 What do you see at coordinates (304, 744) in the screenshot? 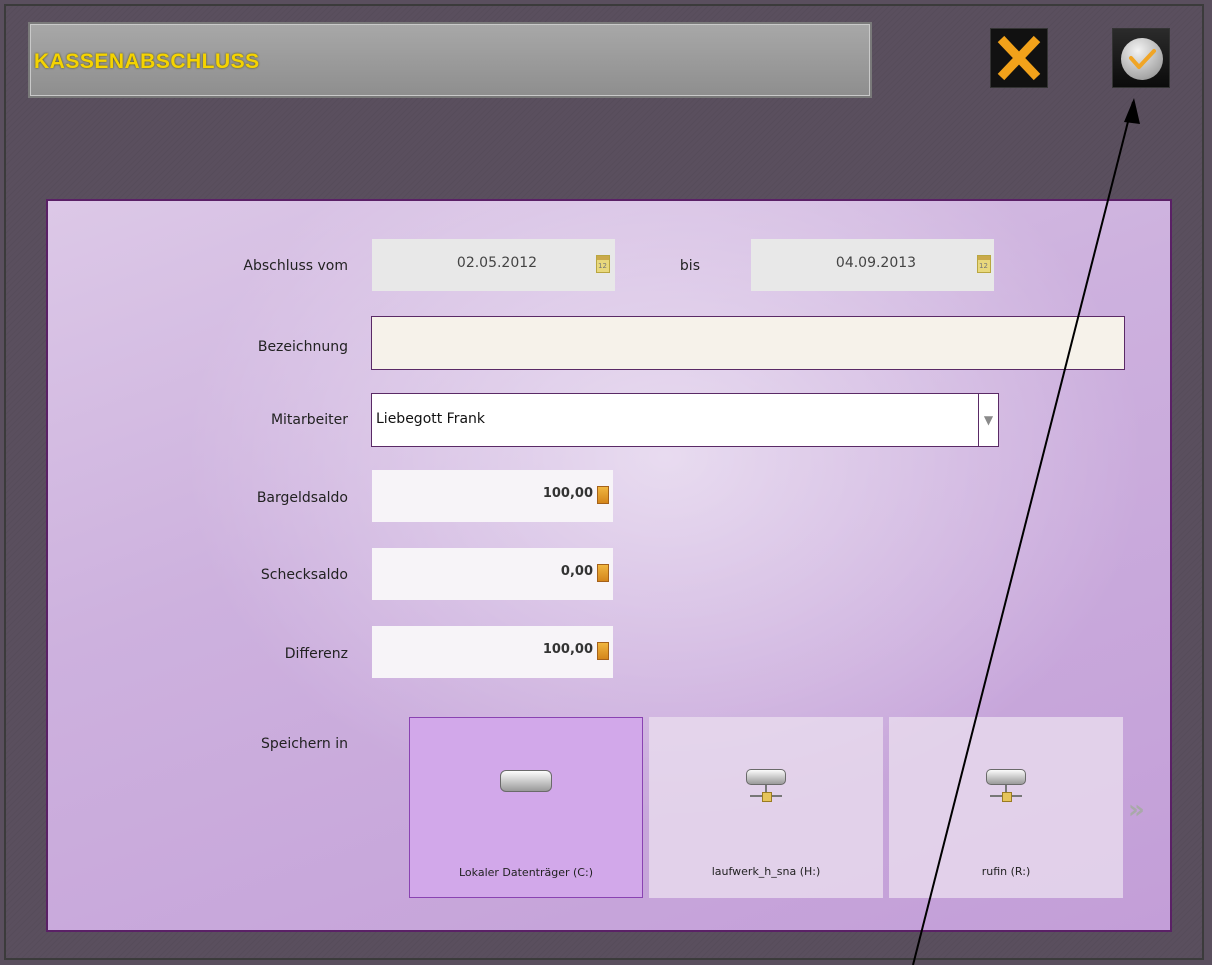
I see `save-location-label: Speichern in` at bounding box center [304, 744].